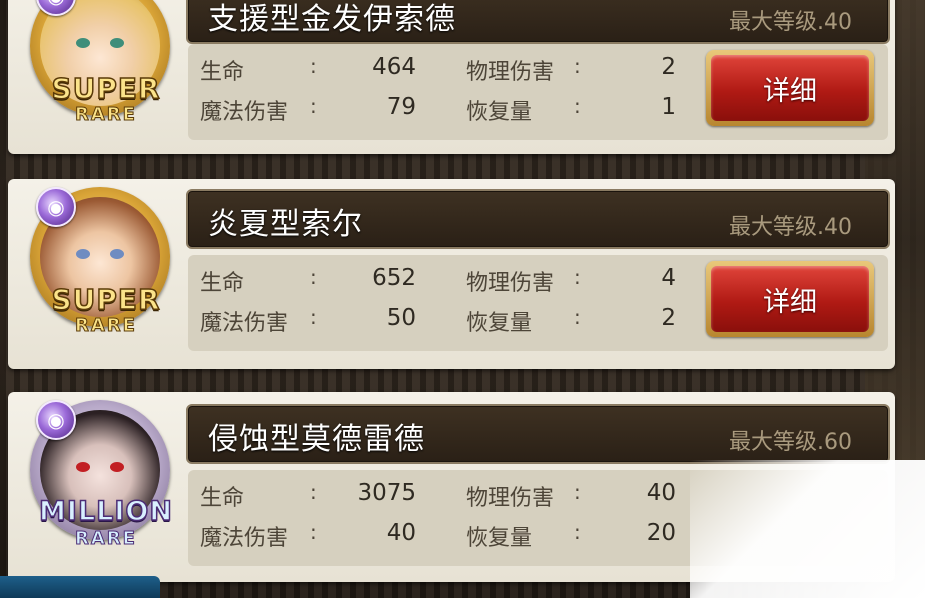  Describe the element at coordinates (394, 67) in the screenshot. I see `hp-value: 464` at that location.